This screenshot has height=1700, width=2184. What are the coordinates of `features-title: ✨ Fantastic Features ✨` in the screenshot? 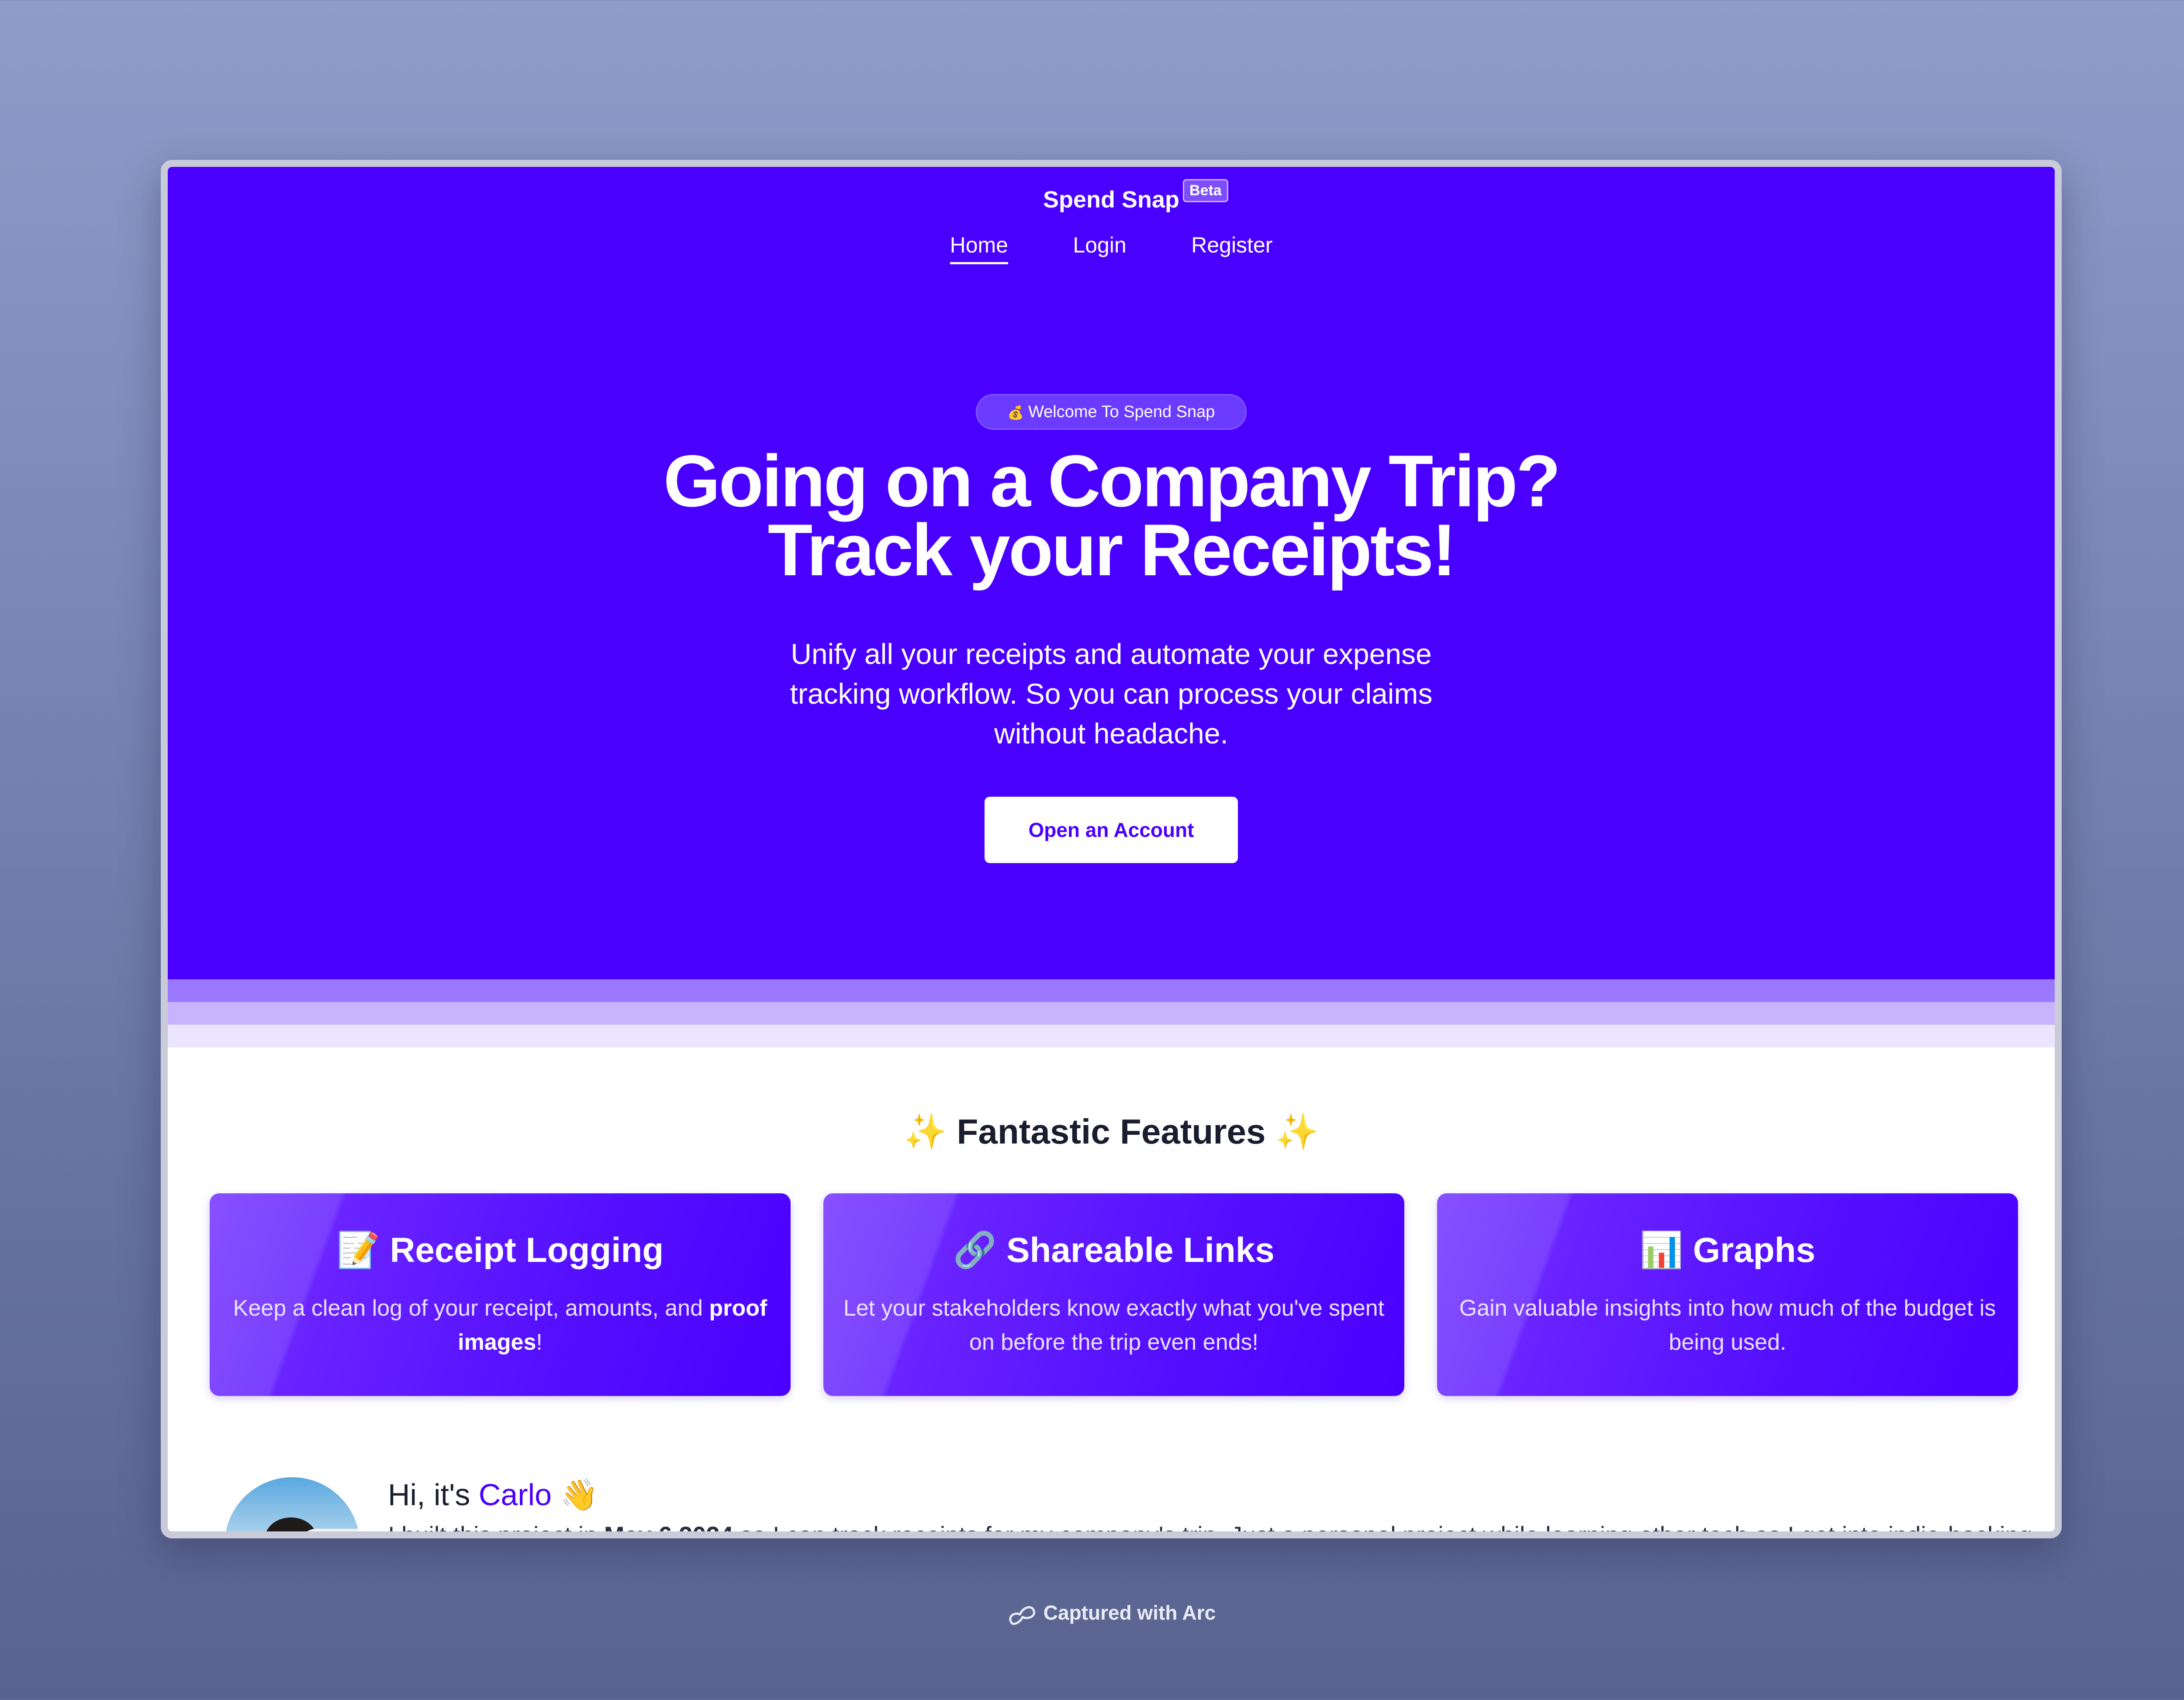 It's located at (1111, 1131).